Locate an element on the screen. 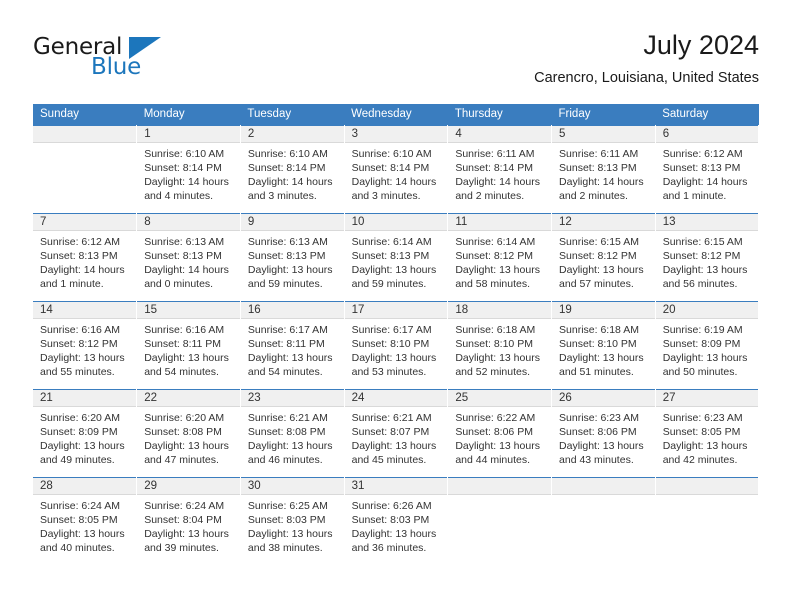  daylight-text: Daylight: 13 hours and 53 minutes. is located at coordinates (394, 365).